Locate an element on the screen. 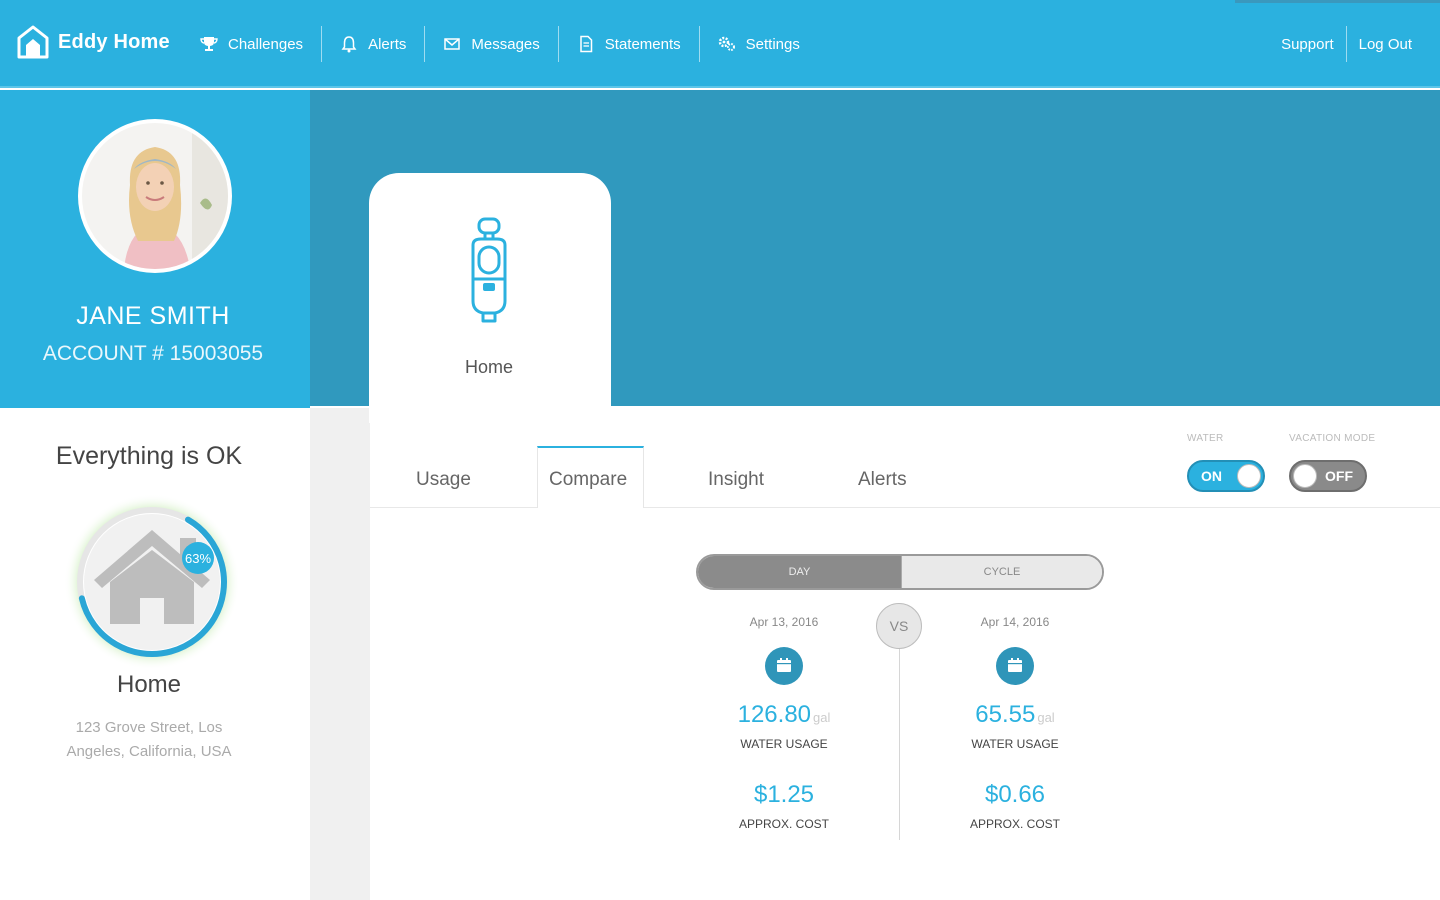 The width and height of the screenshot is (1440, 900). tab-alerts: Alerts is located at coordinates (882, 480).